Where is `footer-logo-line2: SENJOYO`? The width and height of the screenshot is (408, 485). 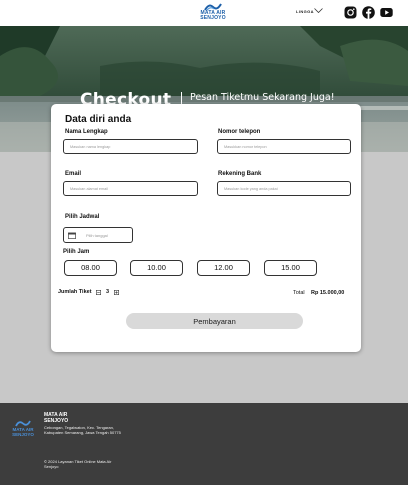
footer-logo-line2: SENJOYO is located at coordinates (23, 434).